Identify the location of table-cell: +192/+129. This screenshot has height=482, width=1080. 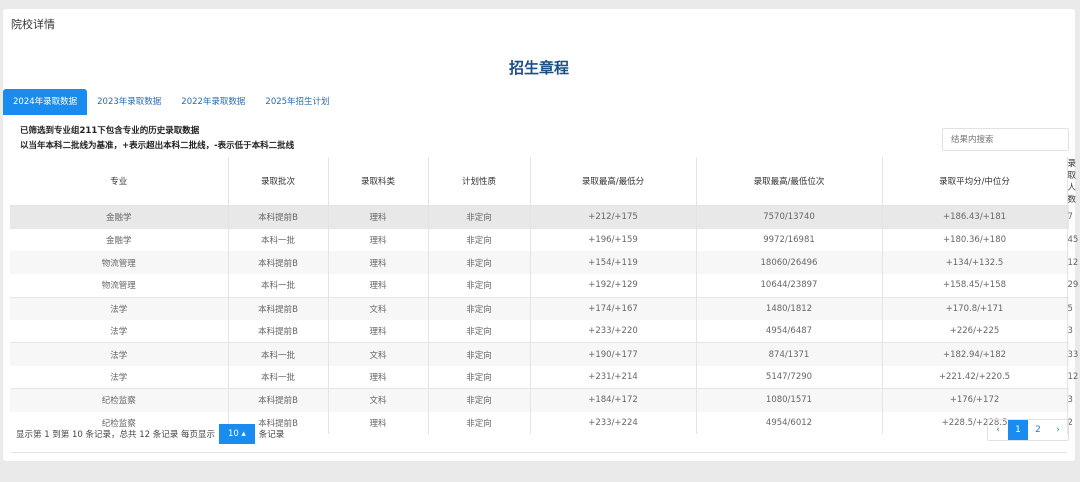
(612, 286).